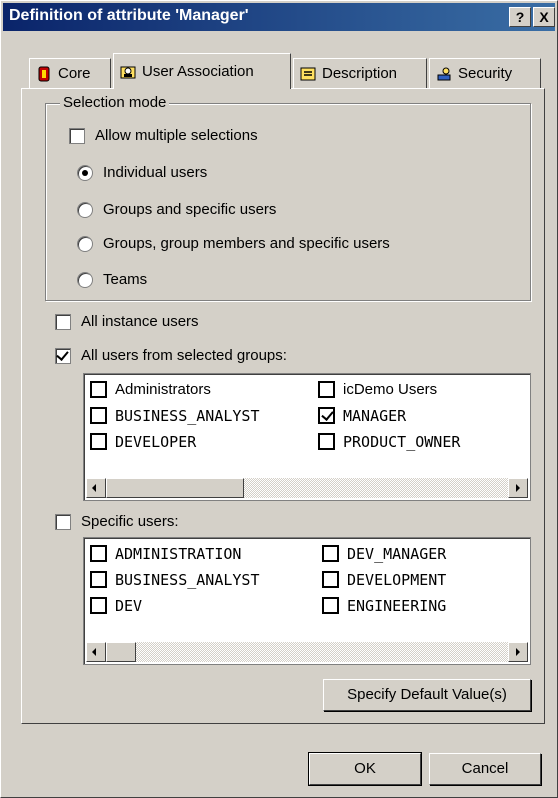 The width and height of the screenshot is (558, 798). Describe the element at coordinates (308, 74) in the screenshot. I see `description-icon` at that location.